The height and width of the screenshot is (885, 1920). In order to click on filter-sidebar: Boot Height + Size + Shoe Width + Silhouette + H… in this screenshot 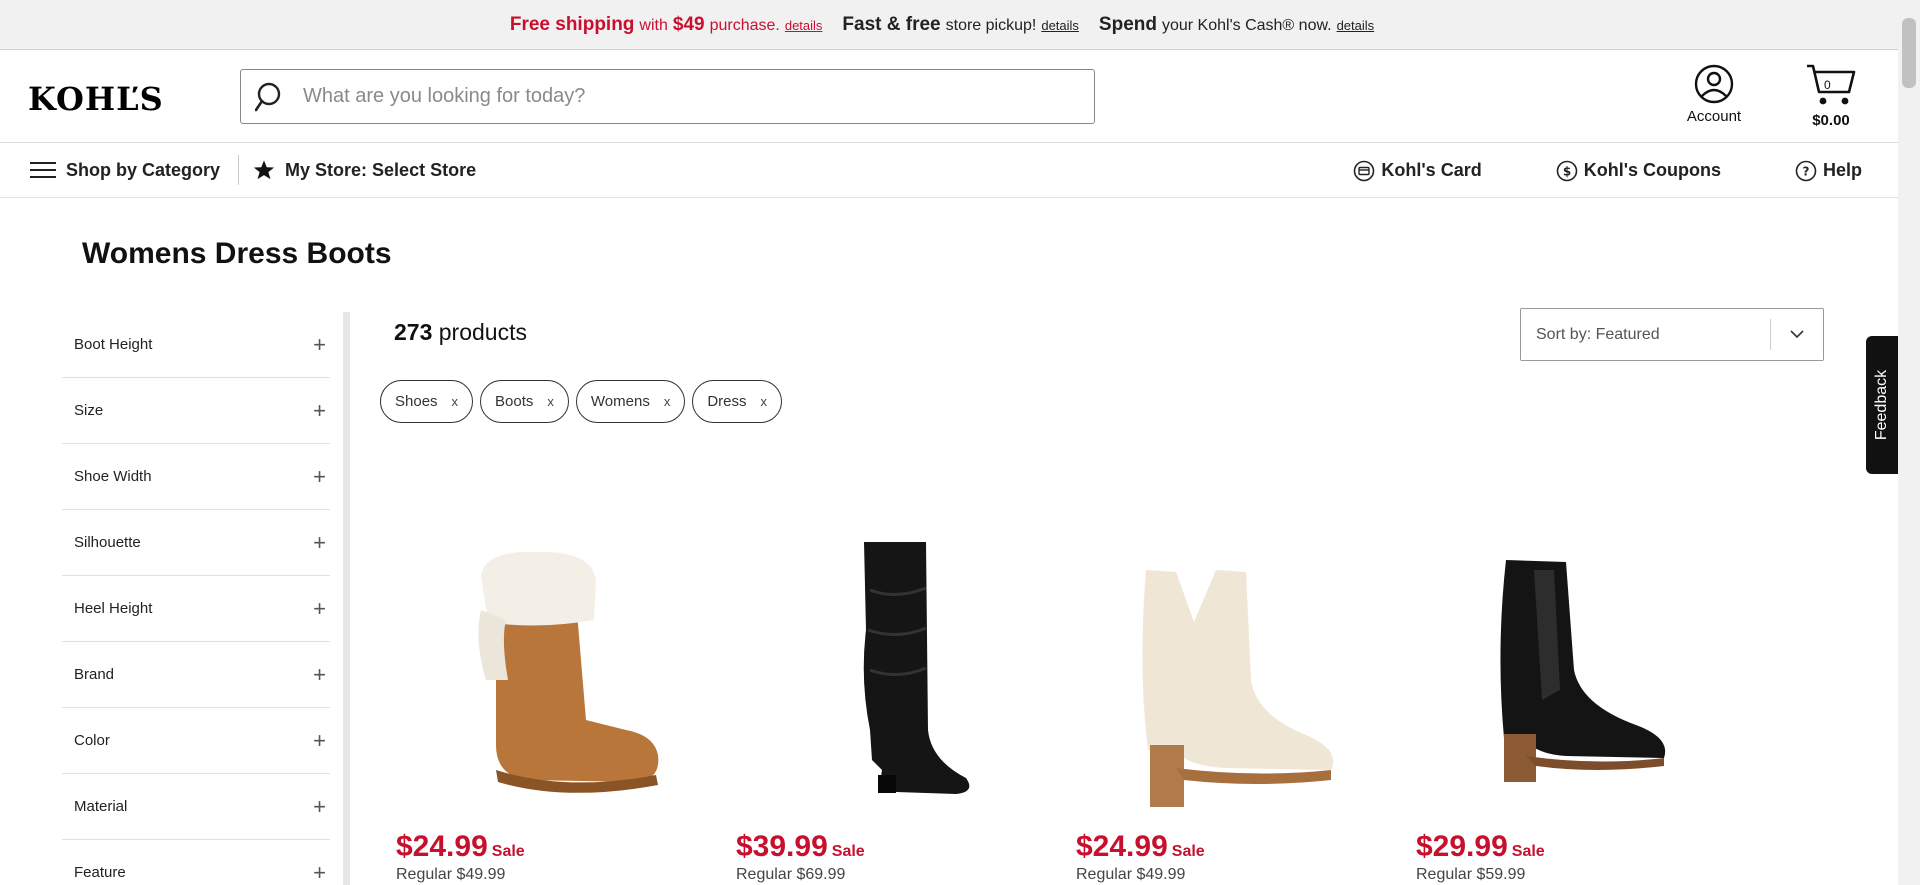, I will do `click(196, 598)`.